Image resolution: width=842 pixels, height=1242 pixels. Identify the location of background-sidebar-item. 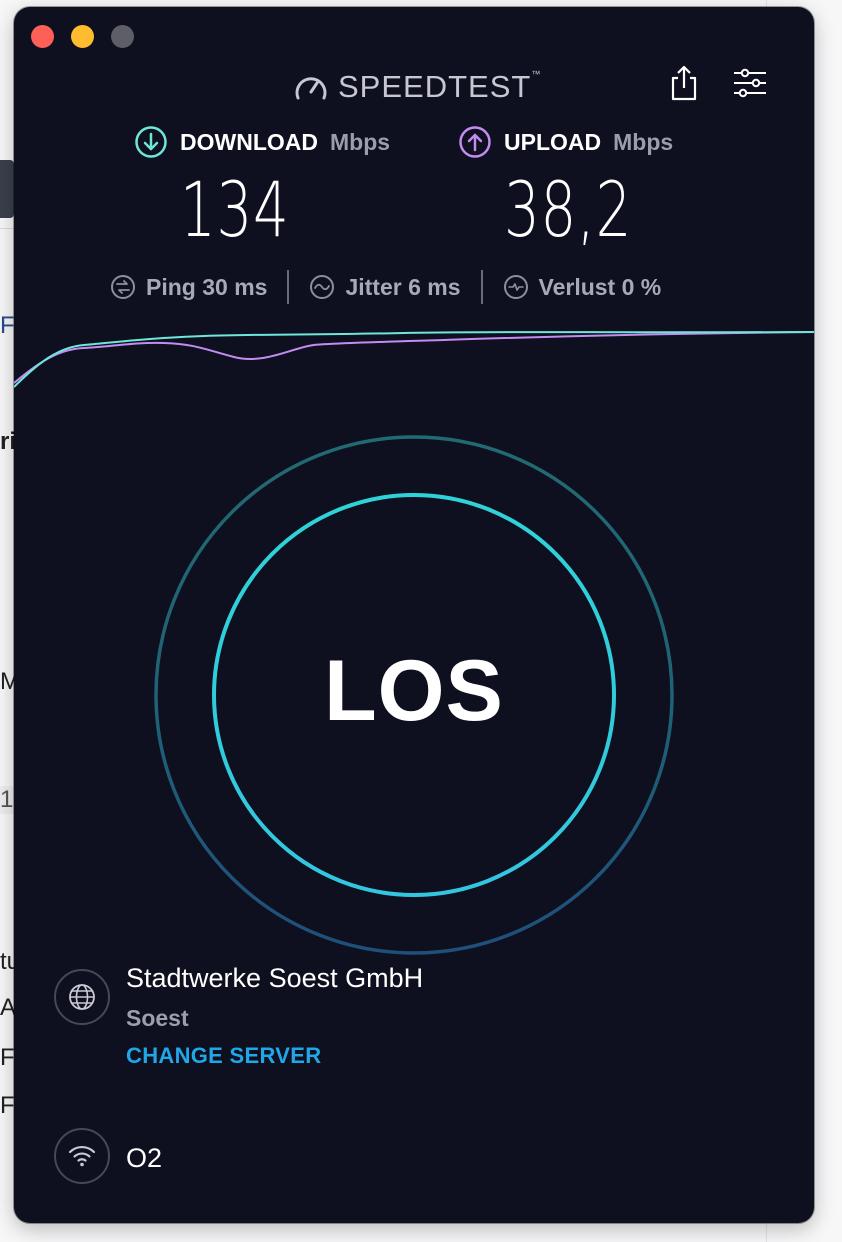
(7, 189).